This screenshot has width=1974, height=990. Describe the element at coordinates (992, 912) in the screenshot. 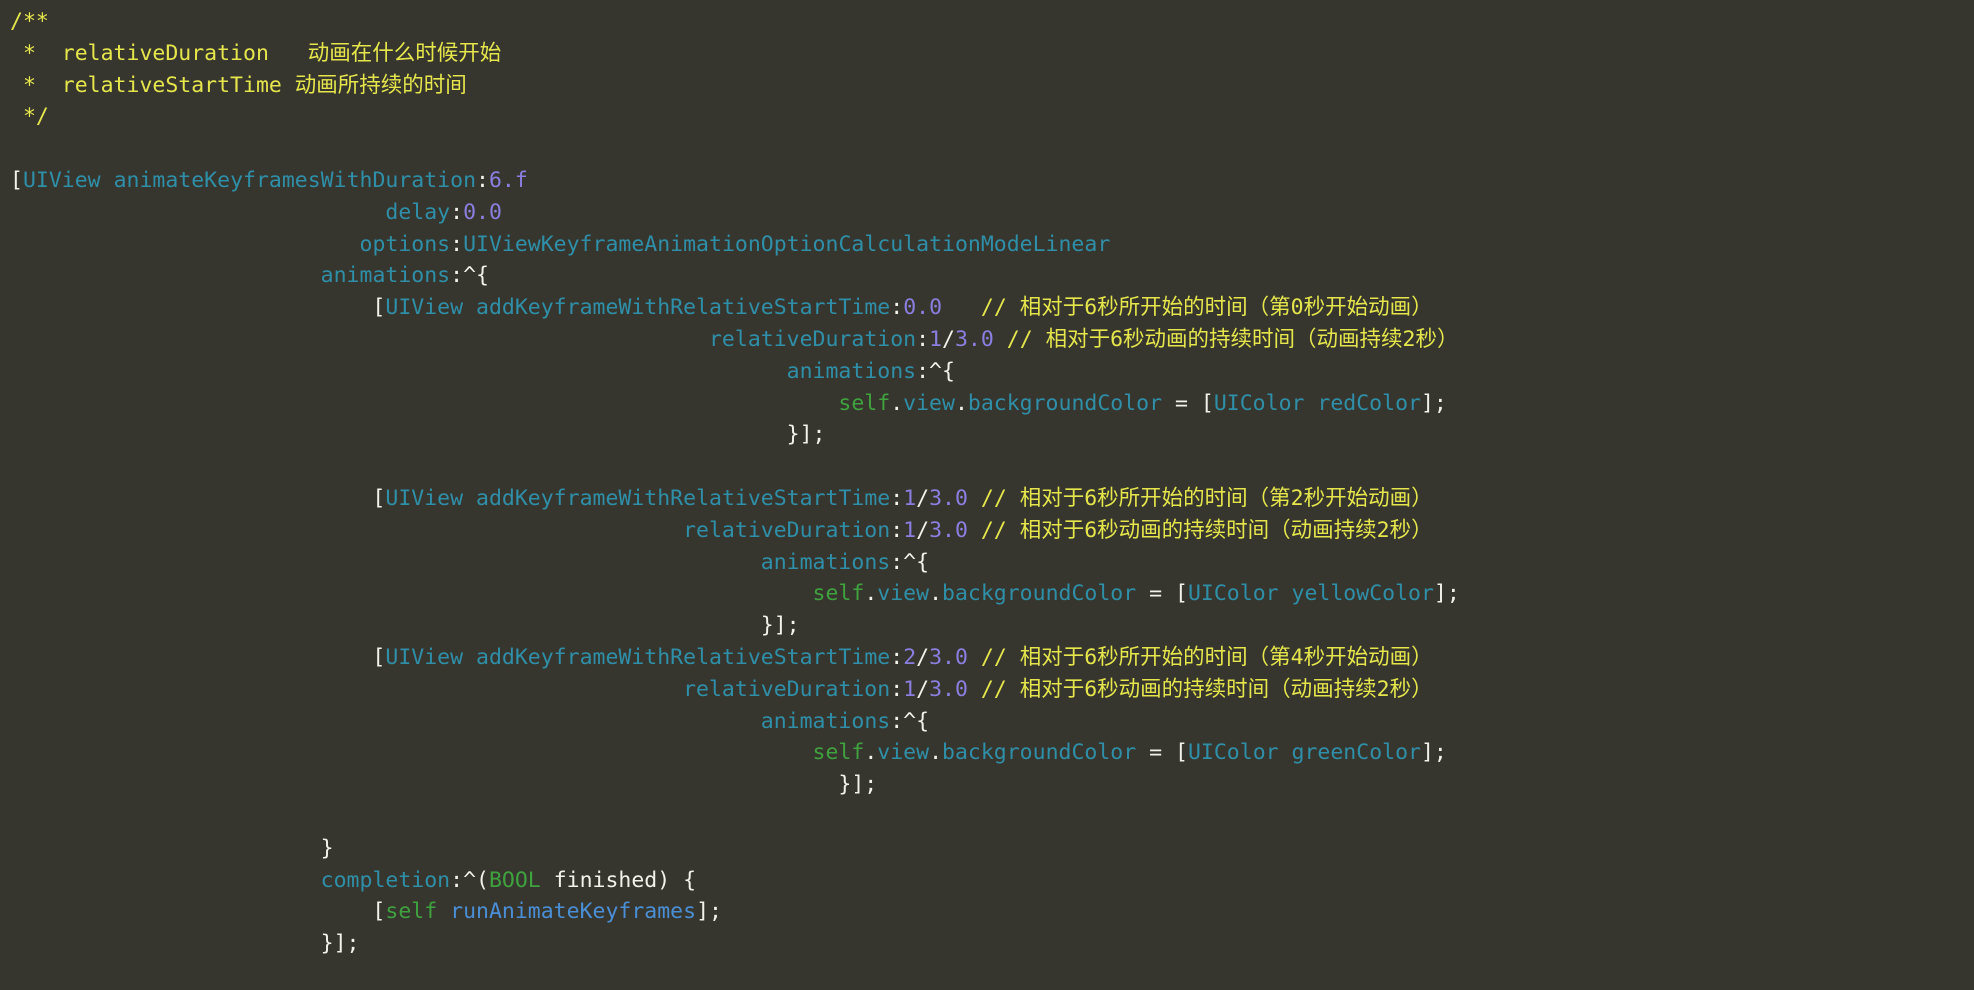

I see `code-line: [self runAnimateKeyframes];` at that location.